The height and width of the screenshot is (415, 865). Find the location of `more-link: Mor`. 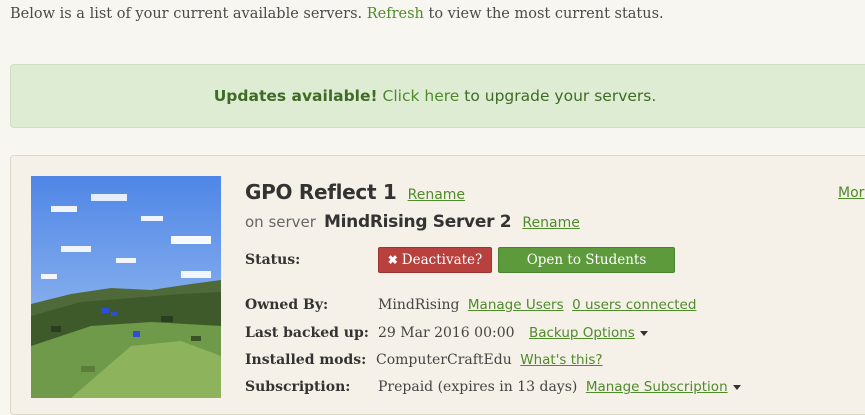

more-link: Mor is located at coordinates (851, 193).